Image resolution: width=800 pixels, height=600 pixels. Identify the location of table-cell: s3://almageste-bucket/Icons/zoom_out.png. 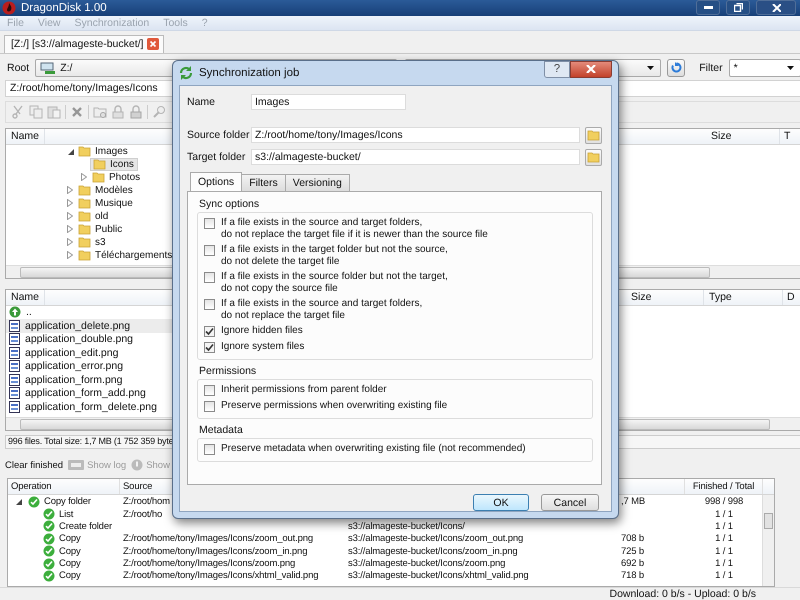
(436, 538).